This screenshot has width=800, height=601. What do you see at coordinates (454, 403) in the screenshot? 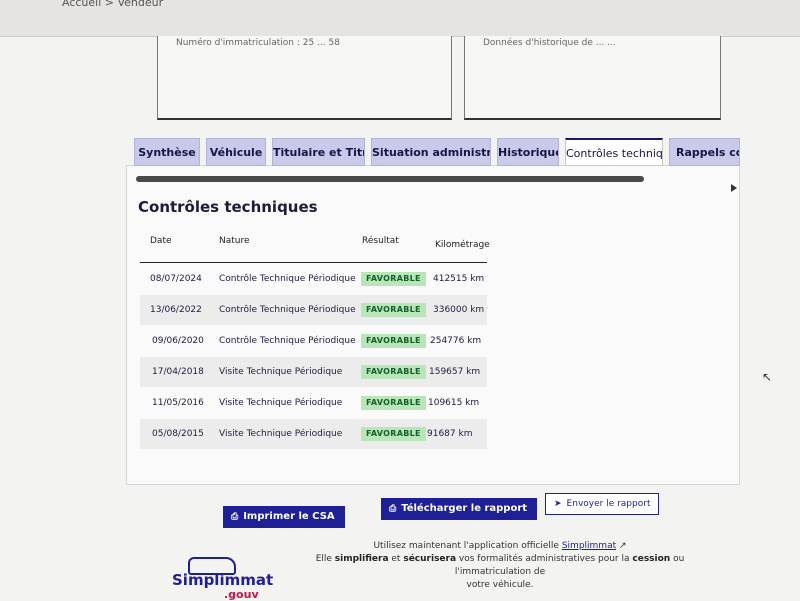
I see `row-mileage: 109615 km` at bounding box center [454, 403].